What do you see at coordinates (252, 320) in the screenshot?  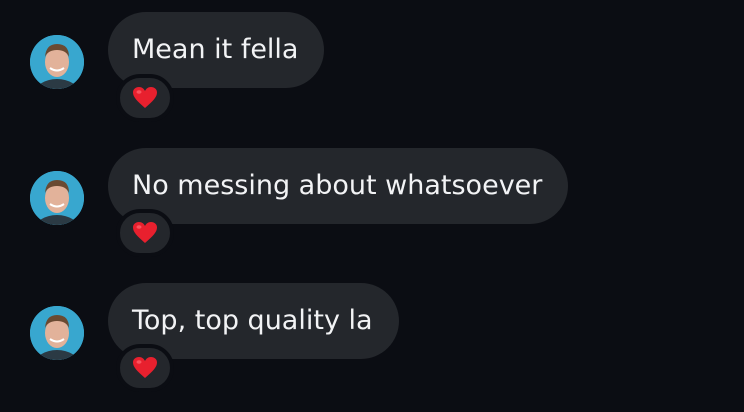 I see `message-text: Top, top quality la` at bounding box center [252, 320].